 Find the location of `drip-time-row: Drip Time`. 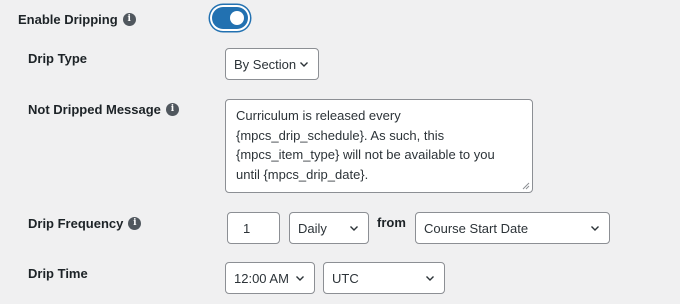

drip-time-row: Drip Time is located at coordinates (58, 273).